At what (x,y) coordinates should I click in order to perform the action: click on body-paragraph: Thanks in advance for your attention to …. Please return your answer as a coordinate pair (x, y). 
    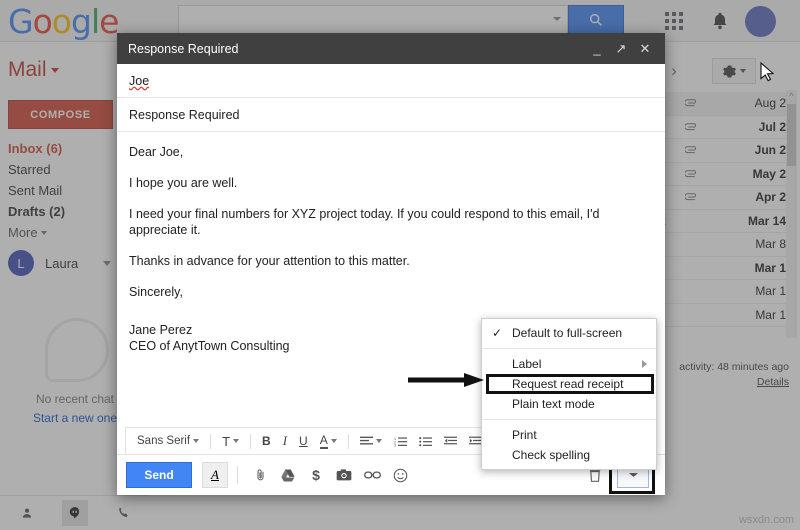
    Looking at the image, I should click on (269, 261).